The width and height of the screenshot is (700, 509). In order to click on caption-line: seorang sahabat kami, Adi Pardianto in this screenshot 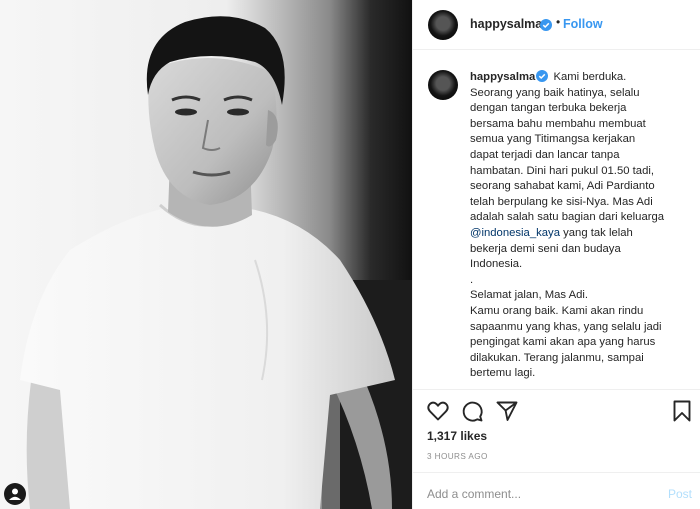, I will do `click(562, 186)`.